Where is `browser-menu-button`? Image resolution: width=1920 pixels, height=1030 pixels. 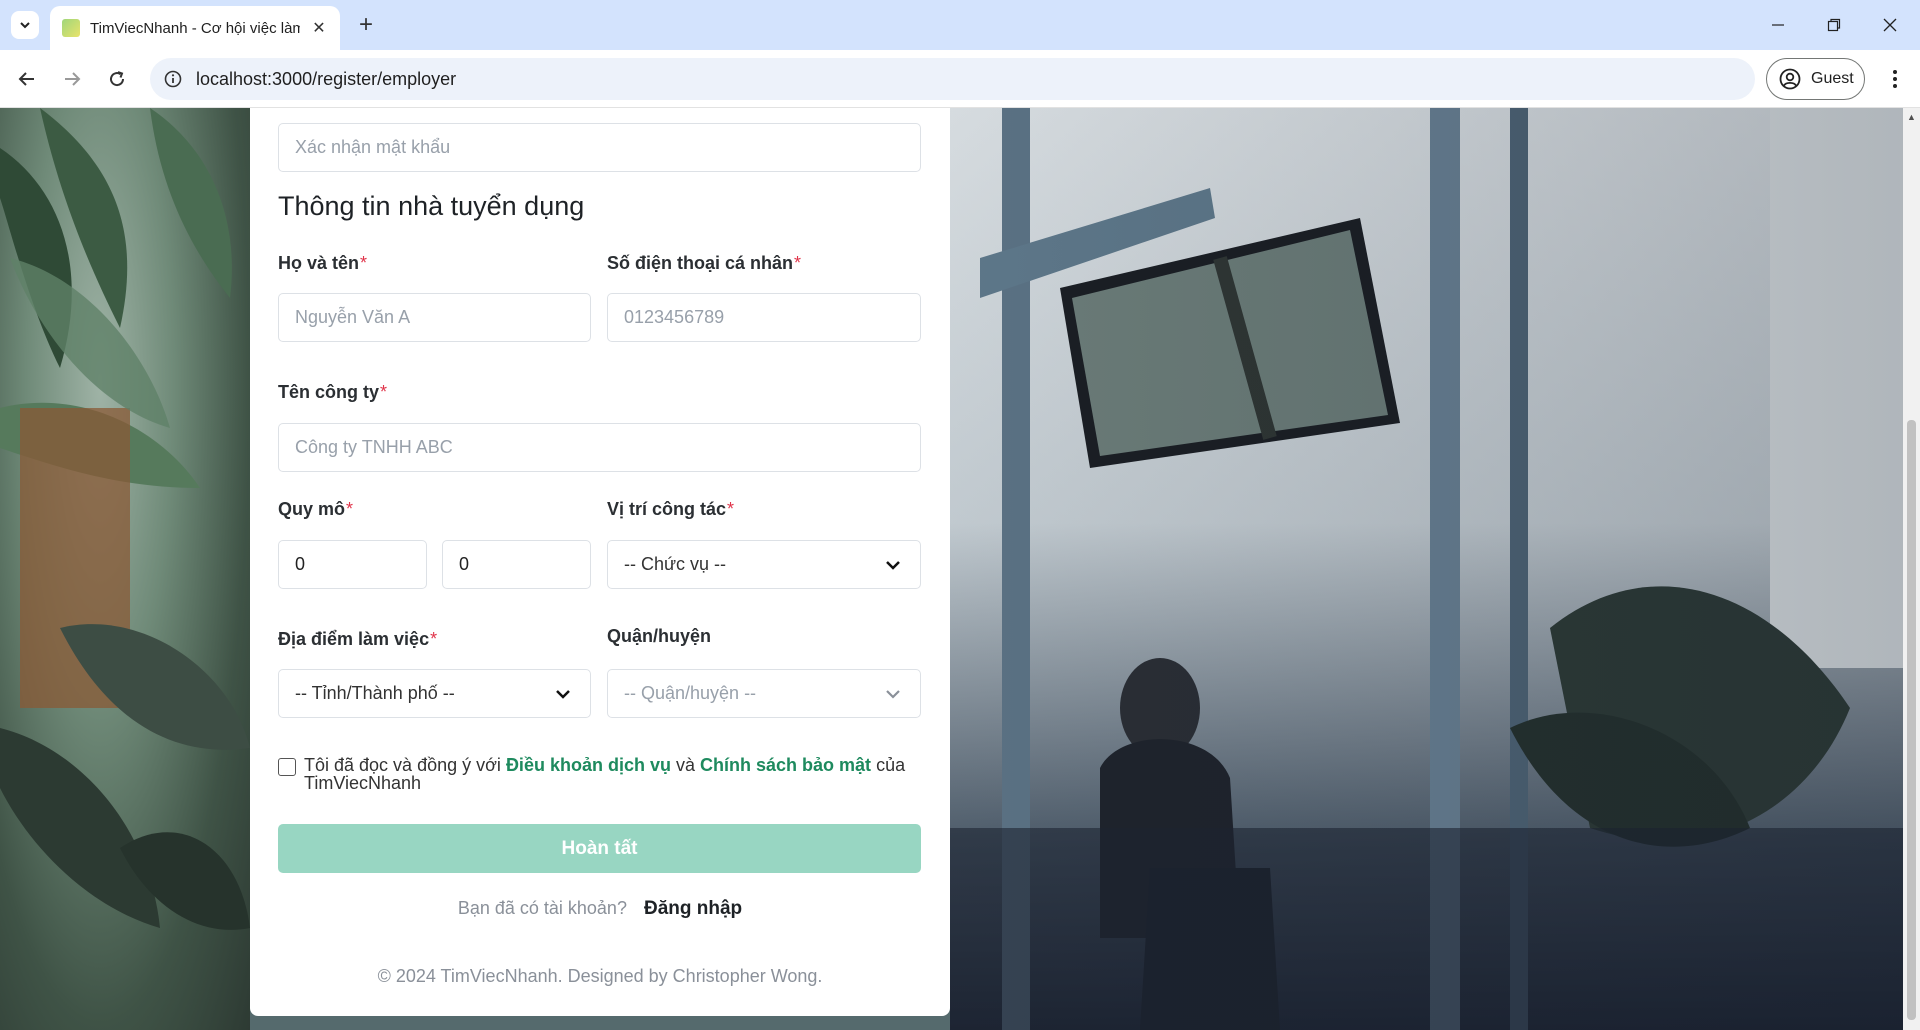
browser-menu-button is located at coordinates (1895, 79).